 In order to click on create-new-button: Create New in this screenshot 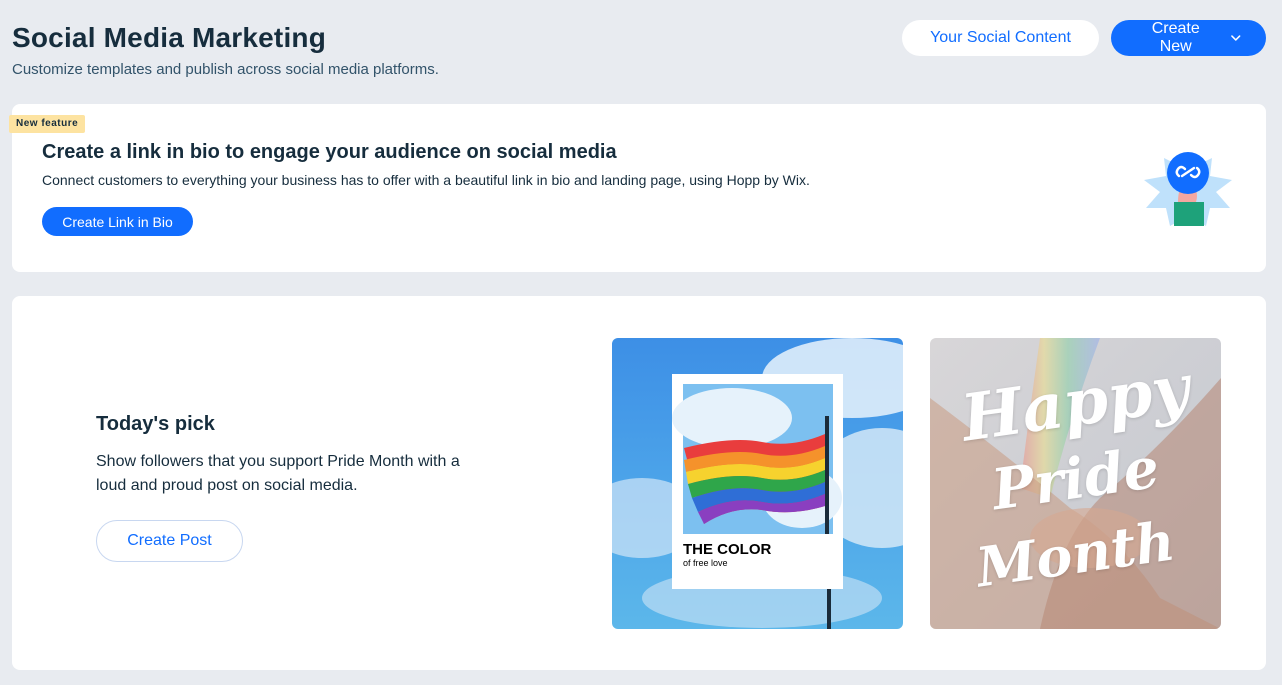, I will do `click(1188, 38)`.